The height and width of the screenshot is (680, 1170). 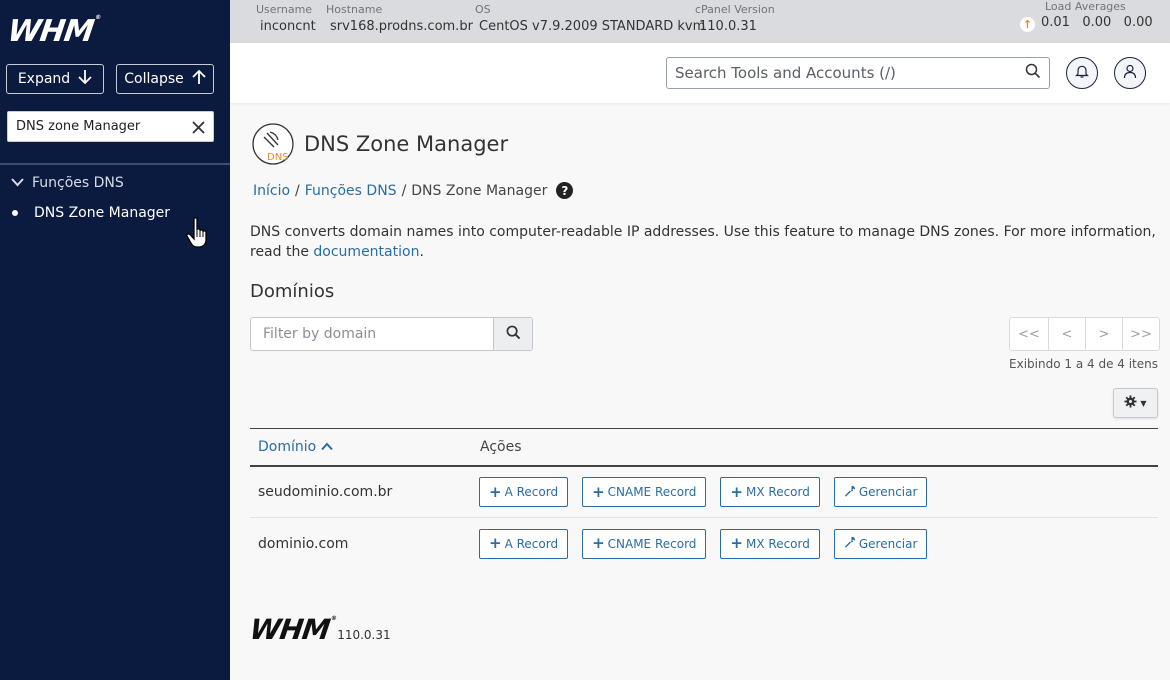 What do you see at coordinates (325, 492) in the screenshot?
I see `domain-cell: seudominio.com.br` at bounding box center [325, 492].